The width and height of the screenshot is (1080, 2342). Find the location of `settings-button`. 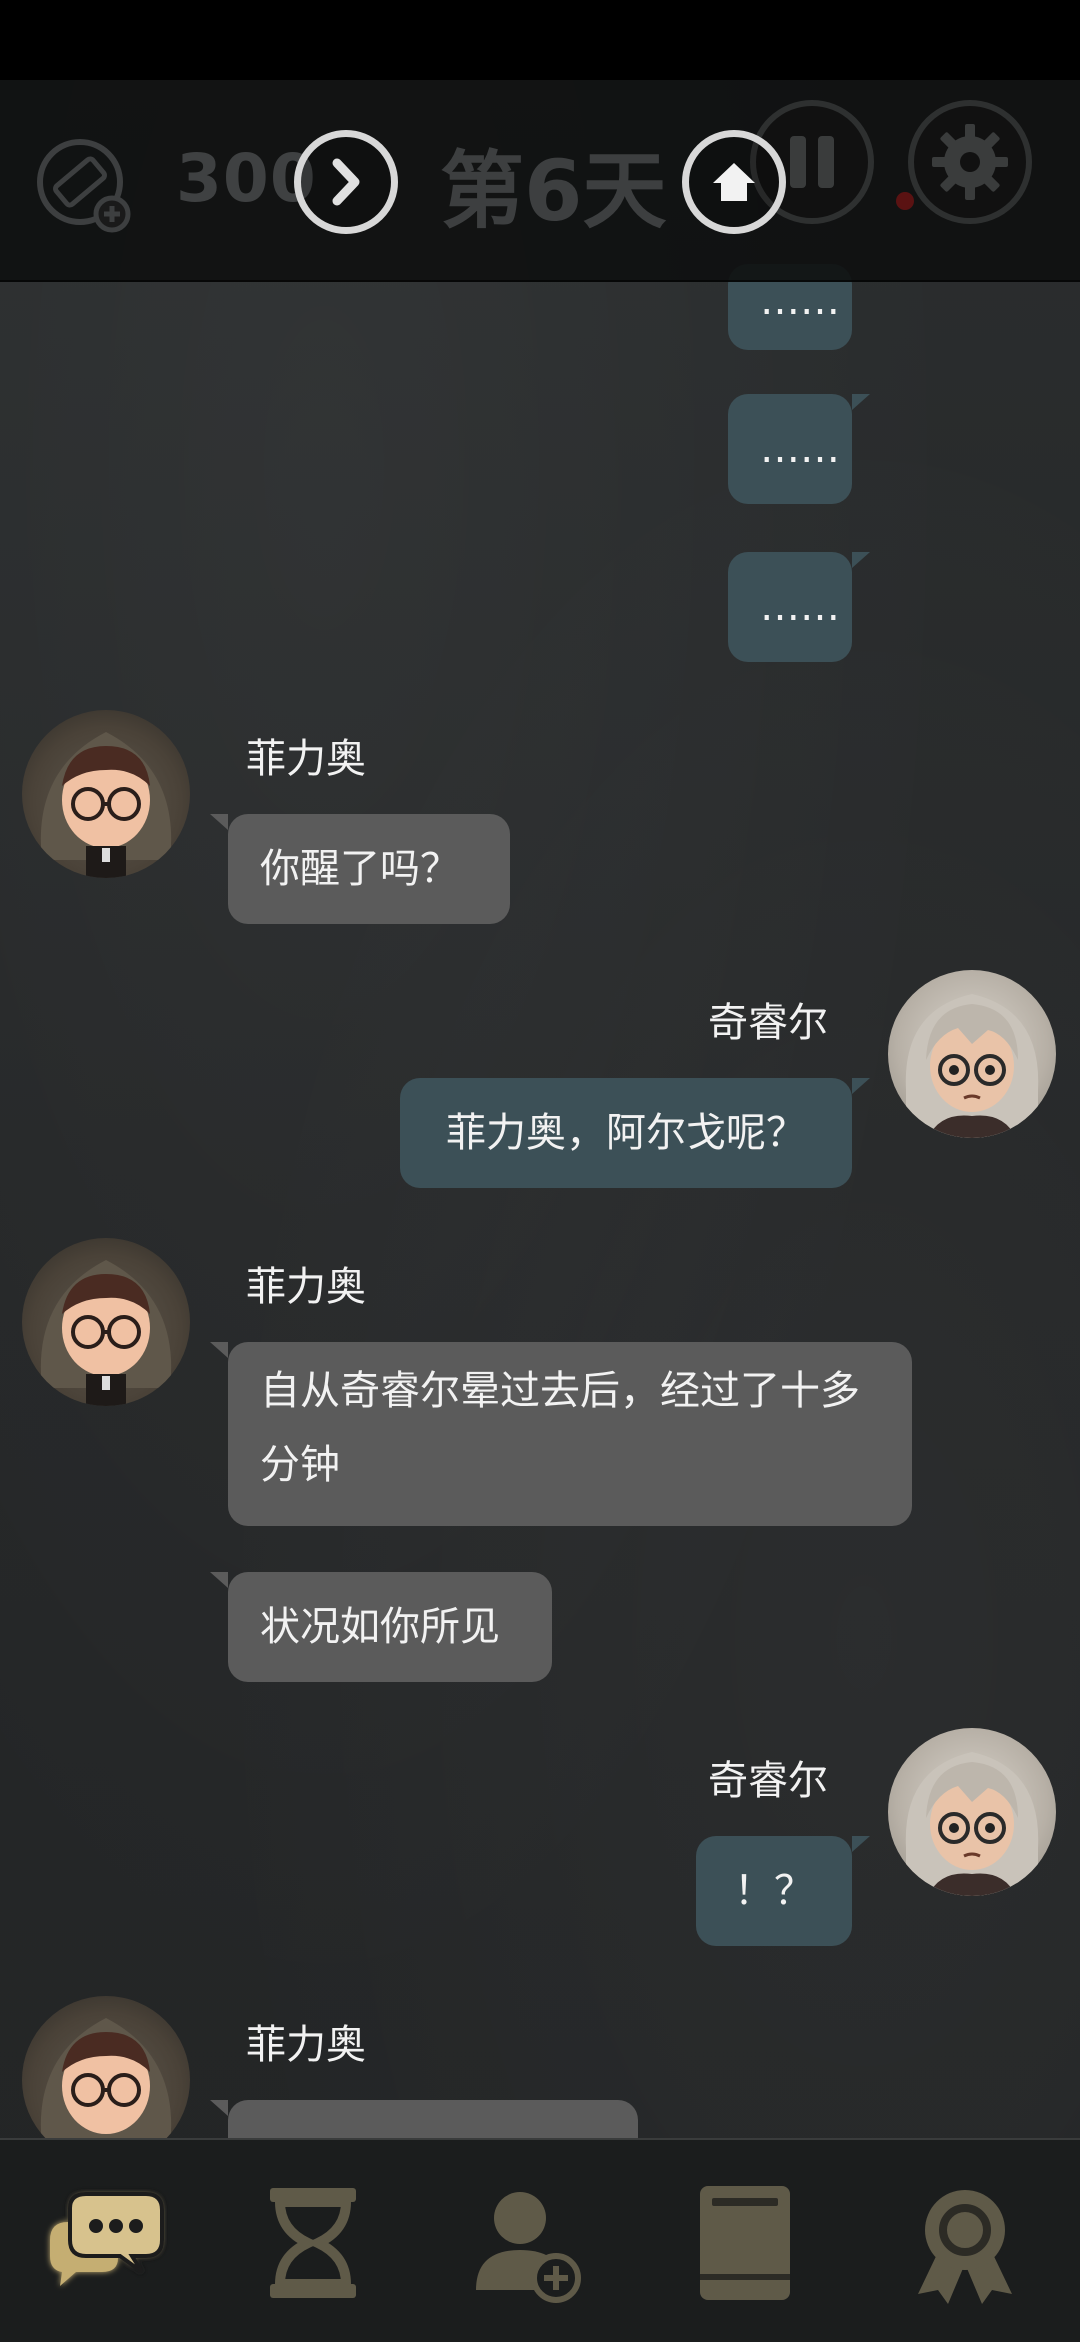

settings-button is located at coordinates (970, 162).